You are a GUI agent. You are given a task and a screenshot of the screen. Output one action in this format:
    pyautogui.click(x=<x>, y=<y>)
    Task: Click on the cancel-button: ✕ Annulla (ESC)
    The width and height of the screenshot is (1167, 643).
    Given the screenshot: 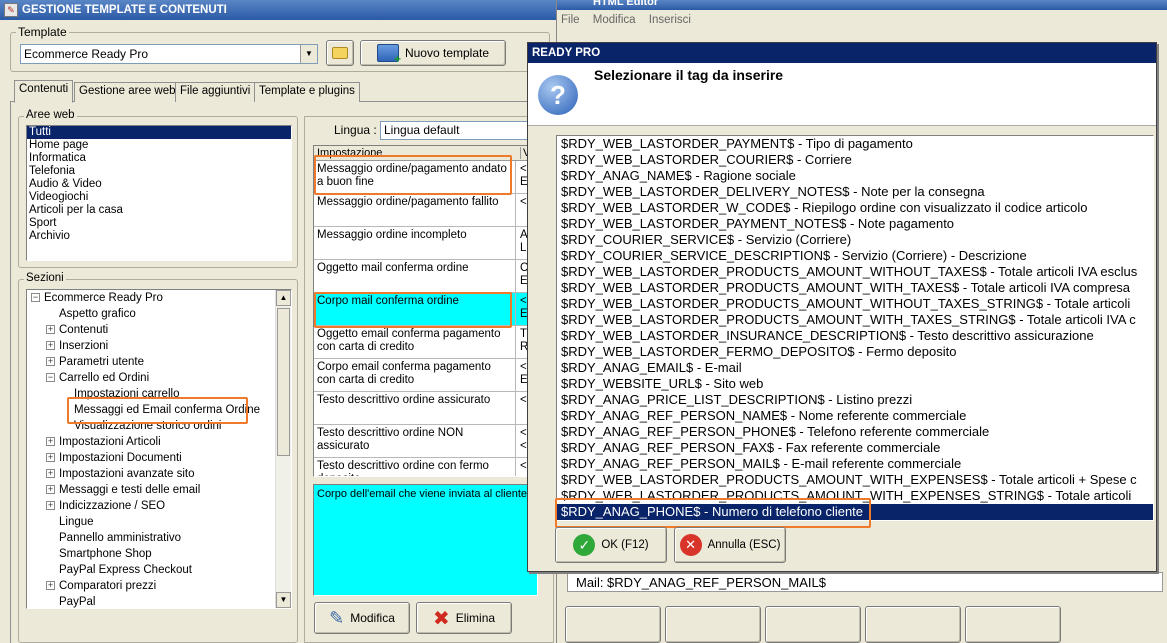 What is the action you would take?
    pyautogui.click(x=730, y=545)
    